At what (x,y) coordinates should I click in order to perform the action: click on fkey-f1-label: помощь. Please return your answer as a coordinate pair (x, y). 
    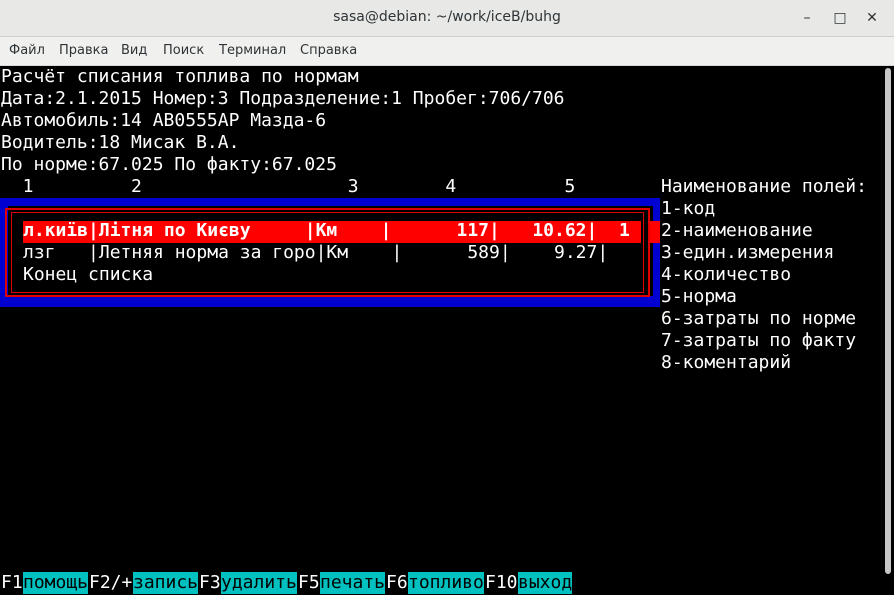
    Looking at the image, I should click on (56, 583).